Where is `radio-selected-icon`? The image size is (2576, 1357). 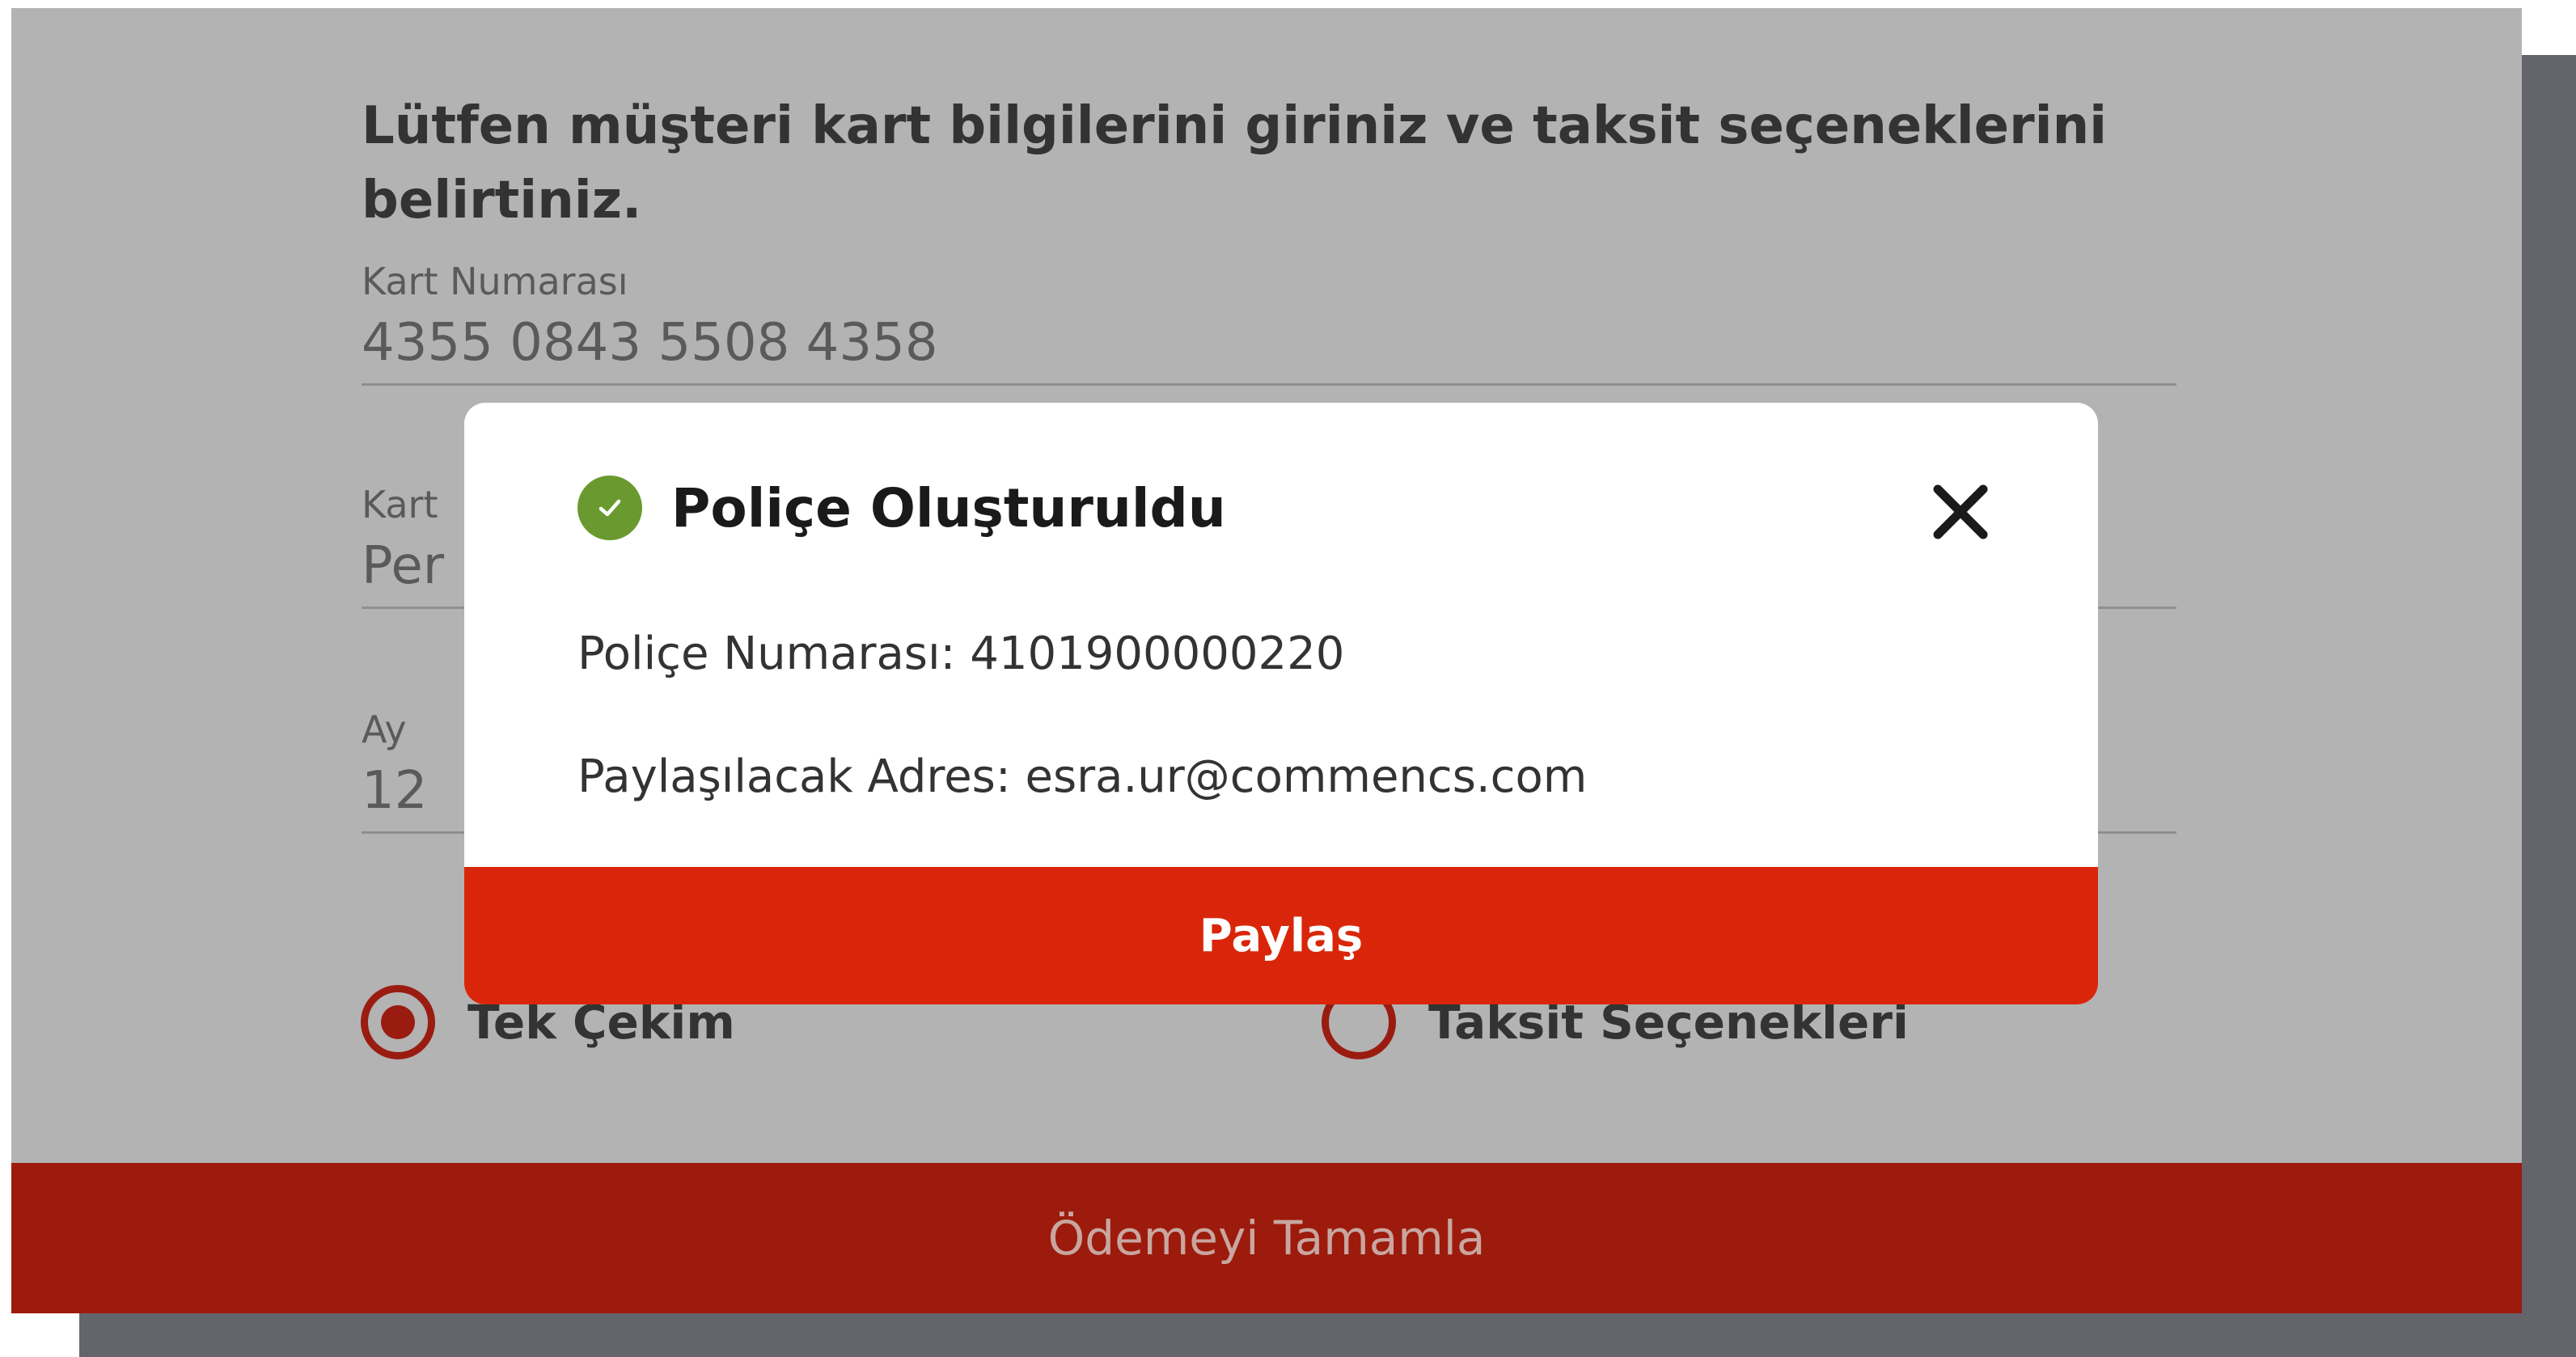 radio-selected-icon is located at coordinates (398, 1022).